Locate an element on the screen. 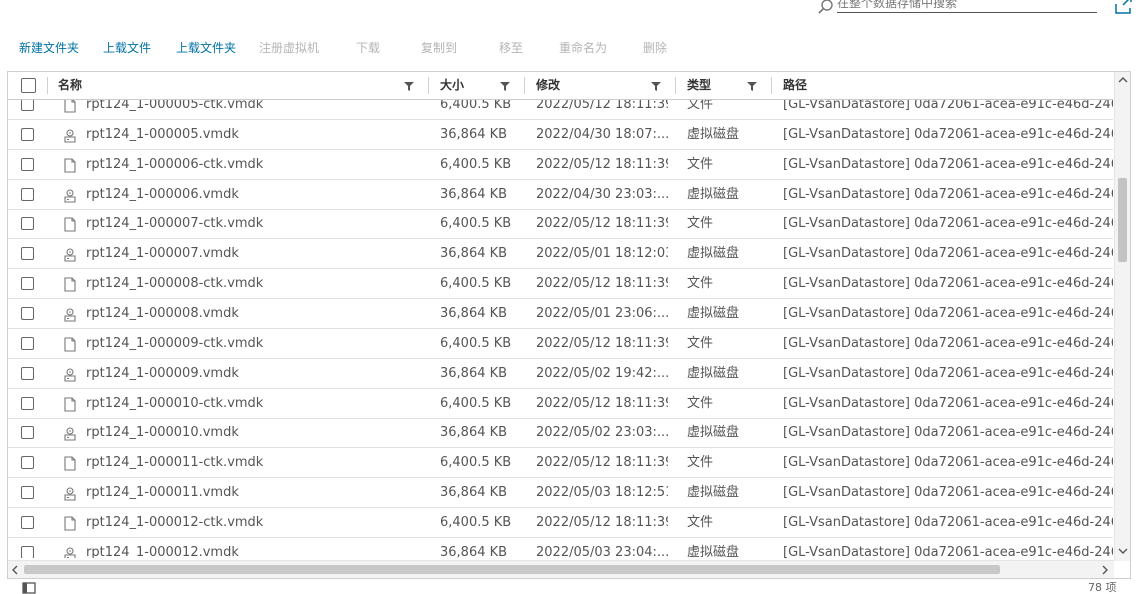 This screenshot has width=1145, height=594. file-name: rpt124_1-000010-ctk.vmdk is located at coordinates (253, 403).